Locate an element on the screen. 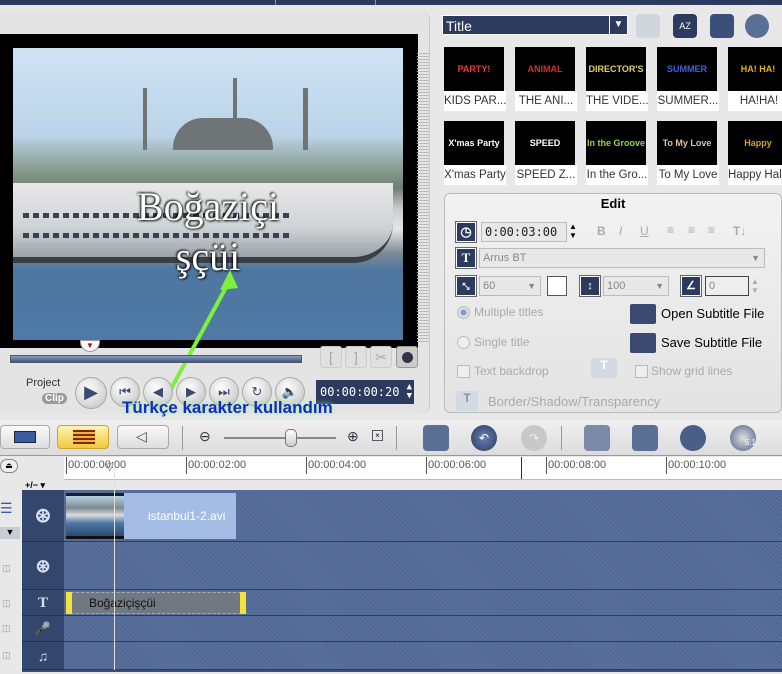 This screenshot has width=782, height=674. angle-field: 0 is located at coordinates (727, 286).